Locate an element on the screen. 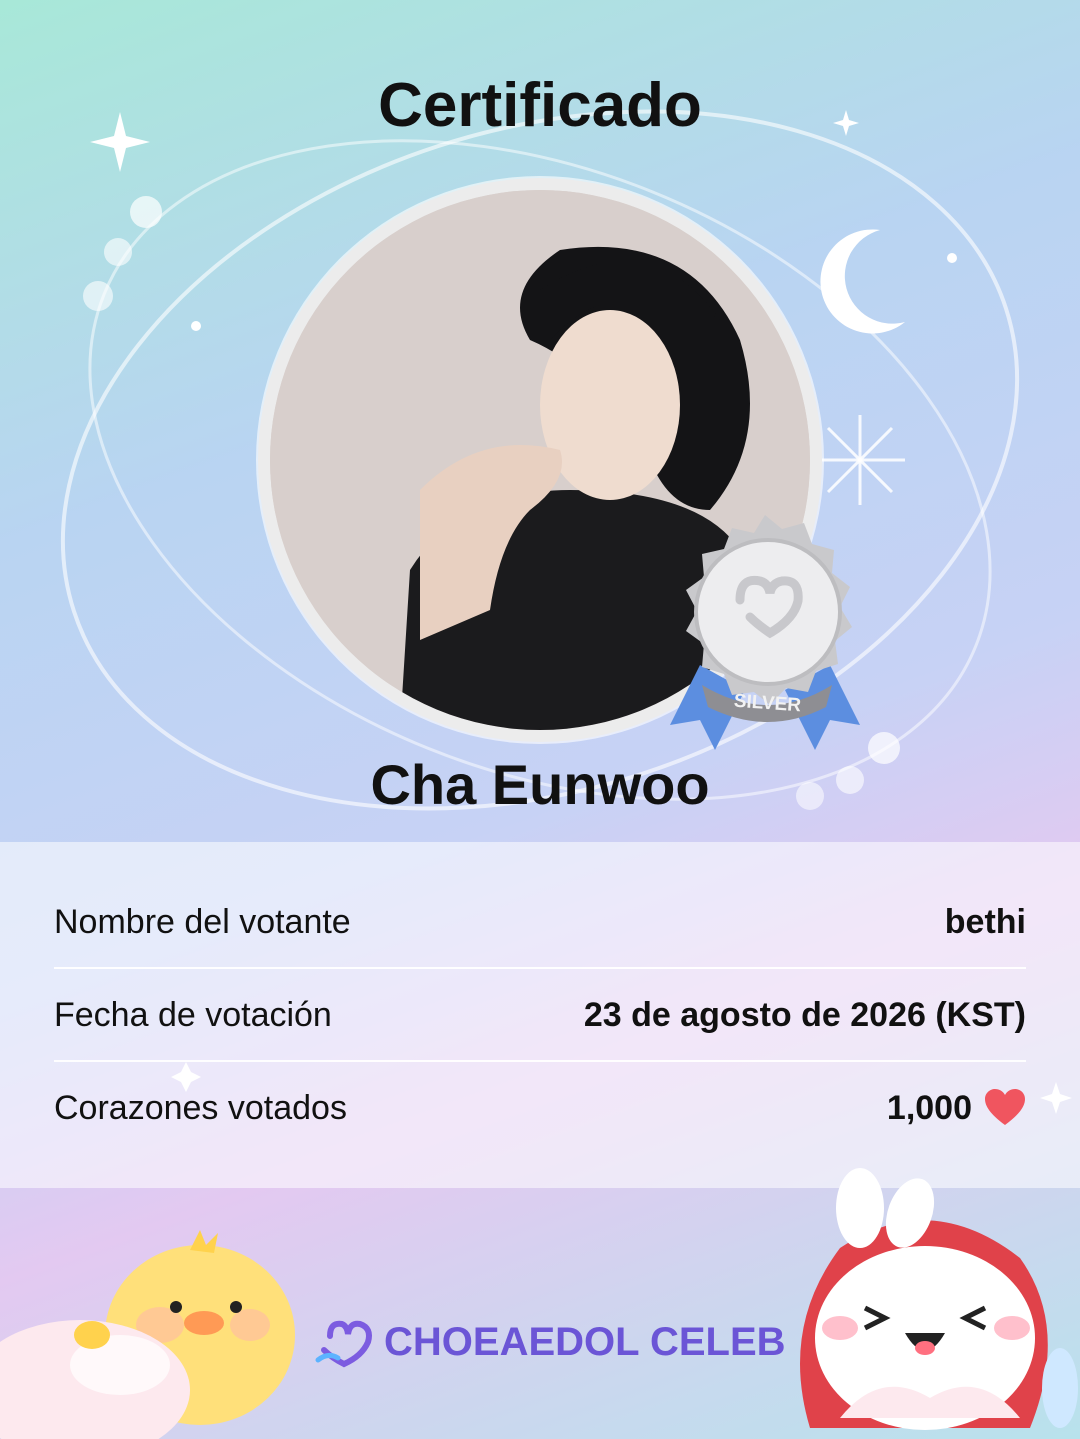 The image size is (1080, 1439). celeb-name: Cha Eunwoo is located at coordinates (540, 784).